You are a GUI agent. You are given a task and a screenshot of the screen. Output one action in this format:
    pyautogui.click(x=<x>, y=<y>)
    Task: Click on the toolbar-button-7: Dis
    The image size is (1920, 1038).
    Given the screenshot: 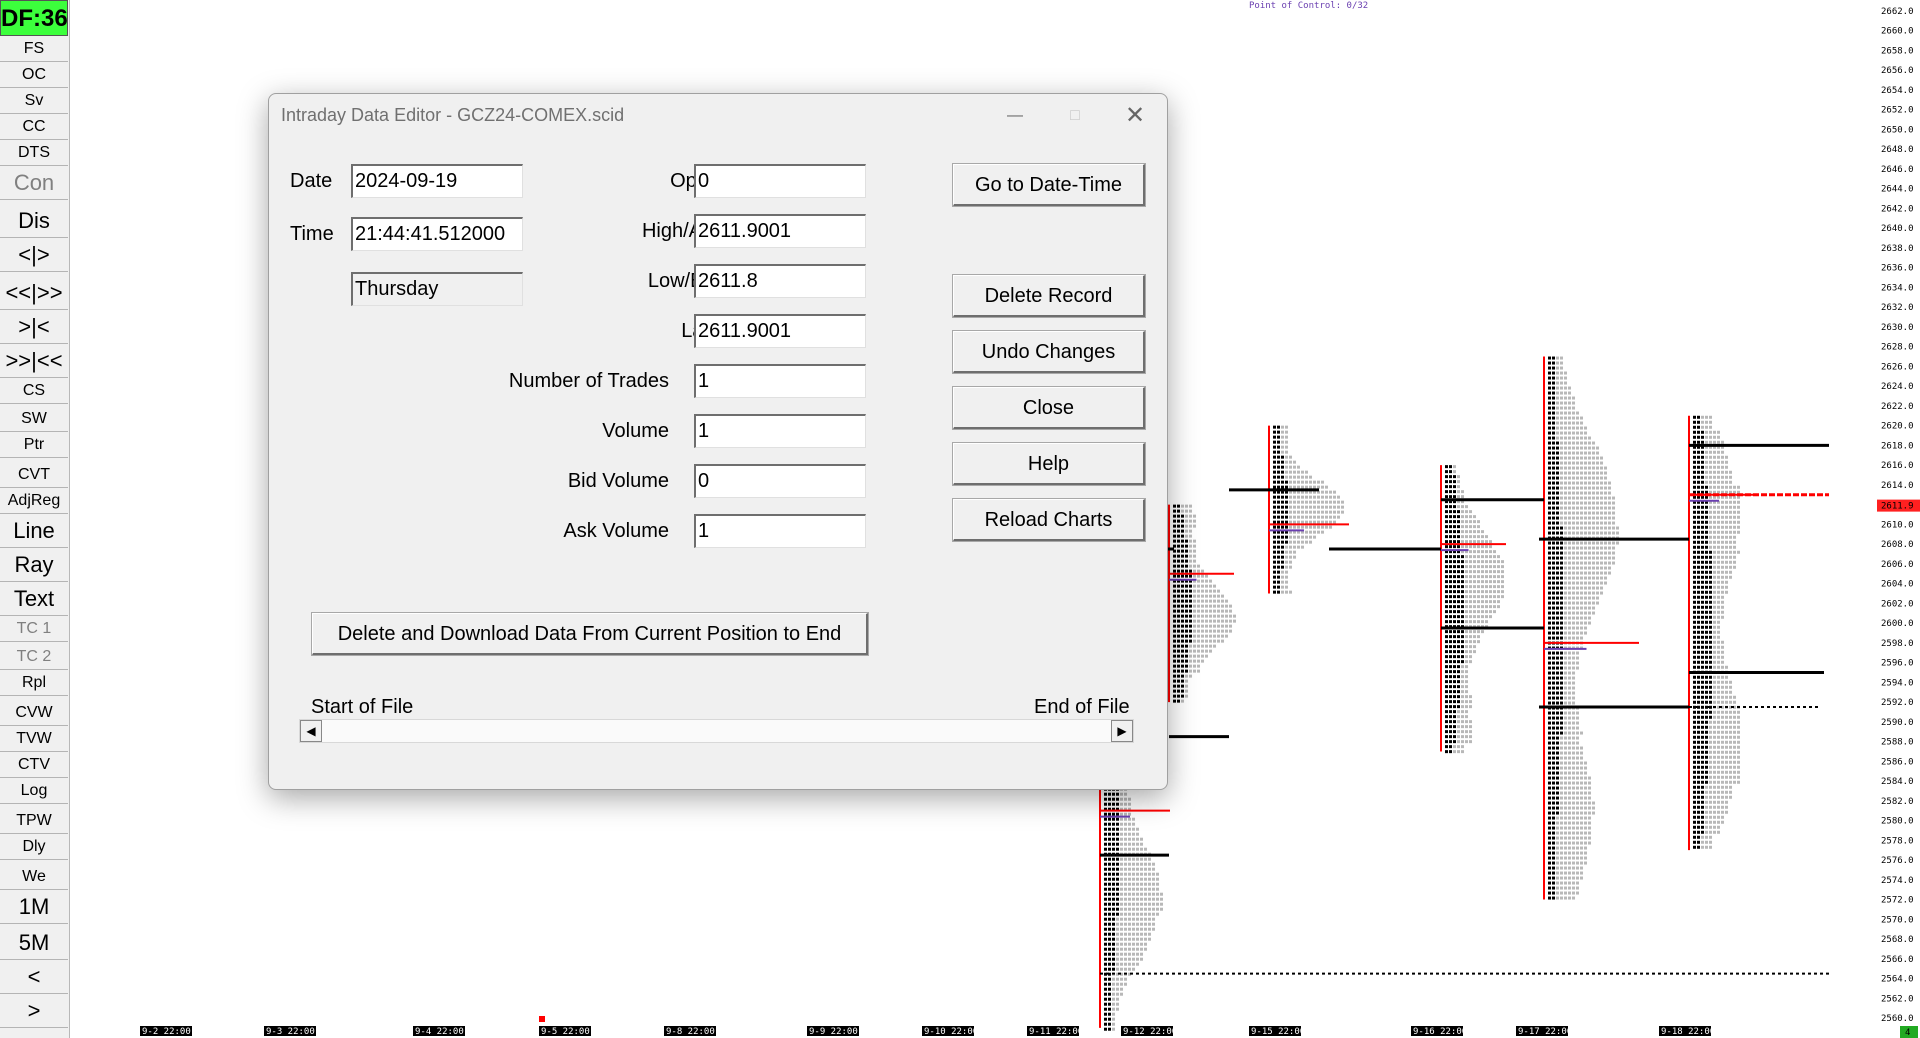 What is the action you would take?
    pyautogui.click(x=34, y=221)
    